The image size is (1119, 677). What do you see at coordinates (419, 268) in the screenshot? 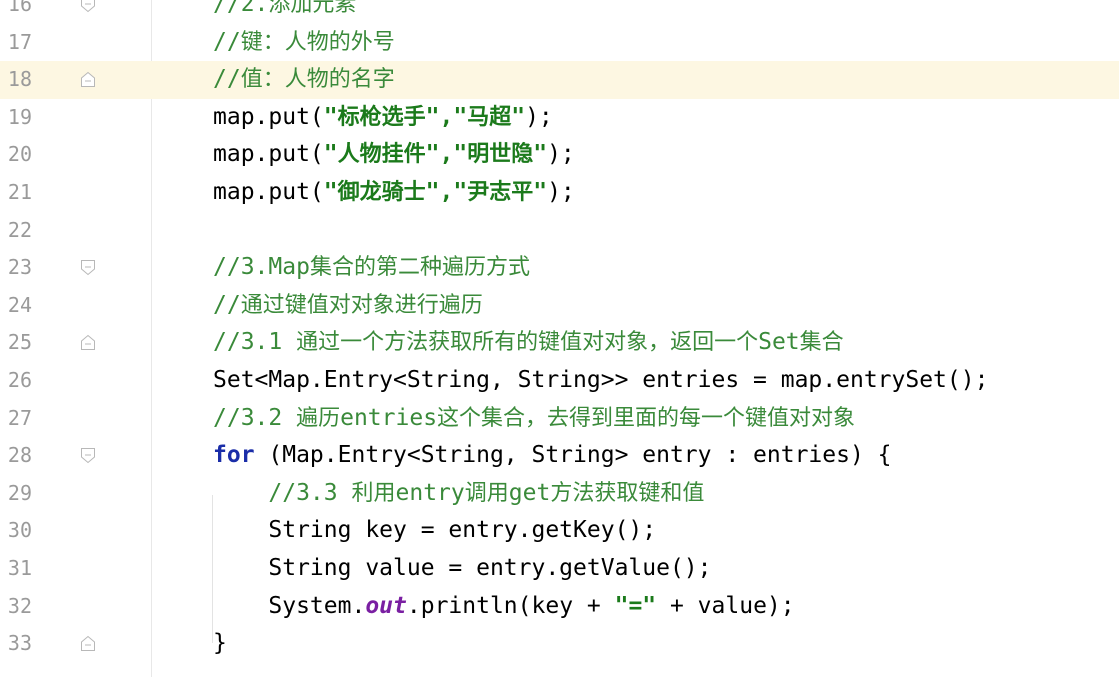
I see `code-token: 集合的第二种遍历方式` at bounding box center [419, 268].